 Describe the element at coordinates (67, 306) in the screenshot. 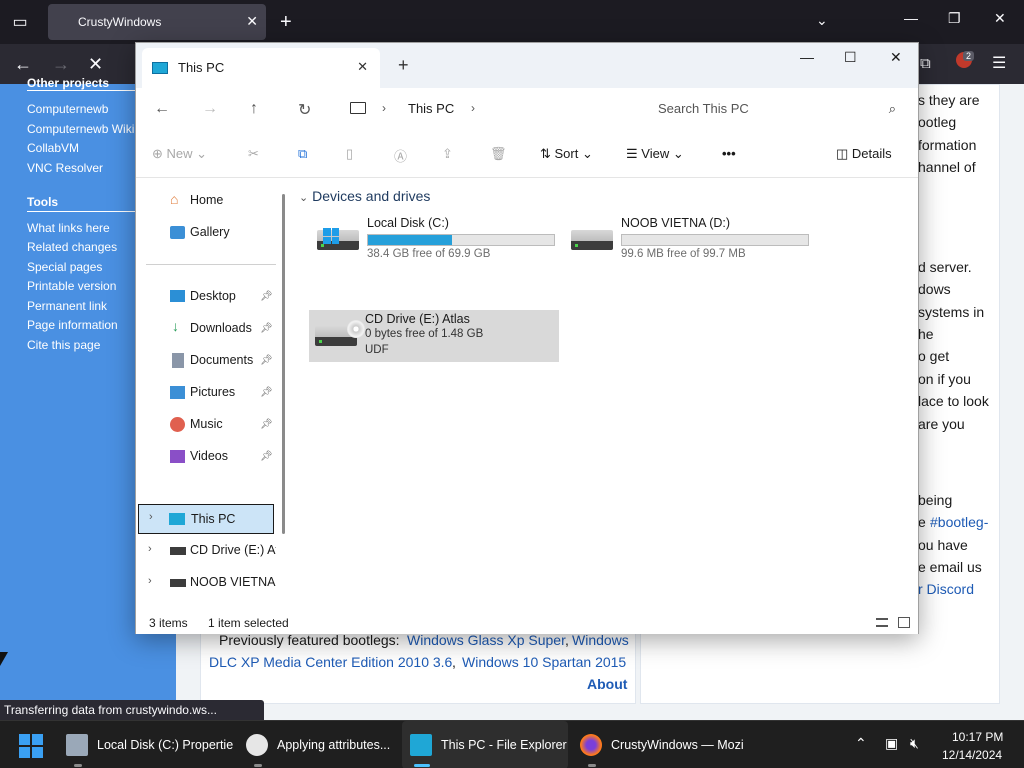

I see `sidebar-link-permanent-link: Permanent link` at that location.